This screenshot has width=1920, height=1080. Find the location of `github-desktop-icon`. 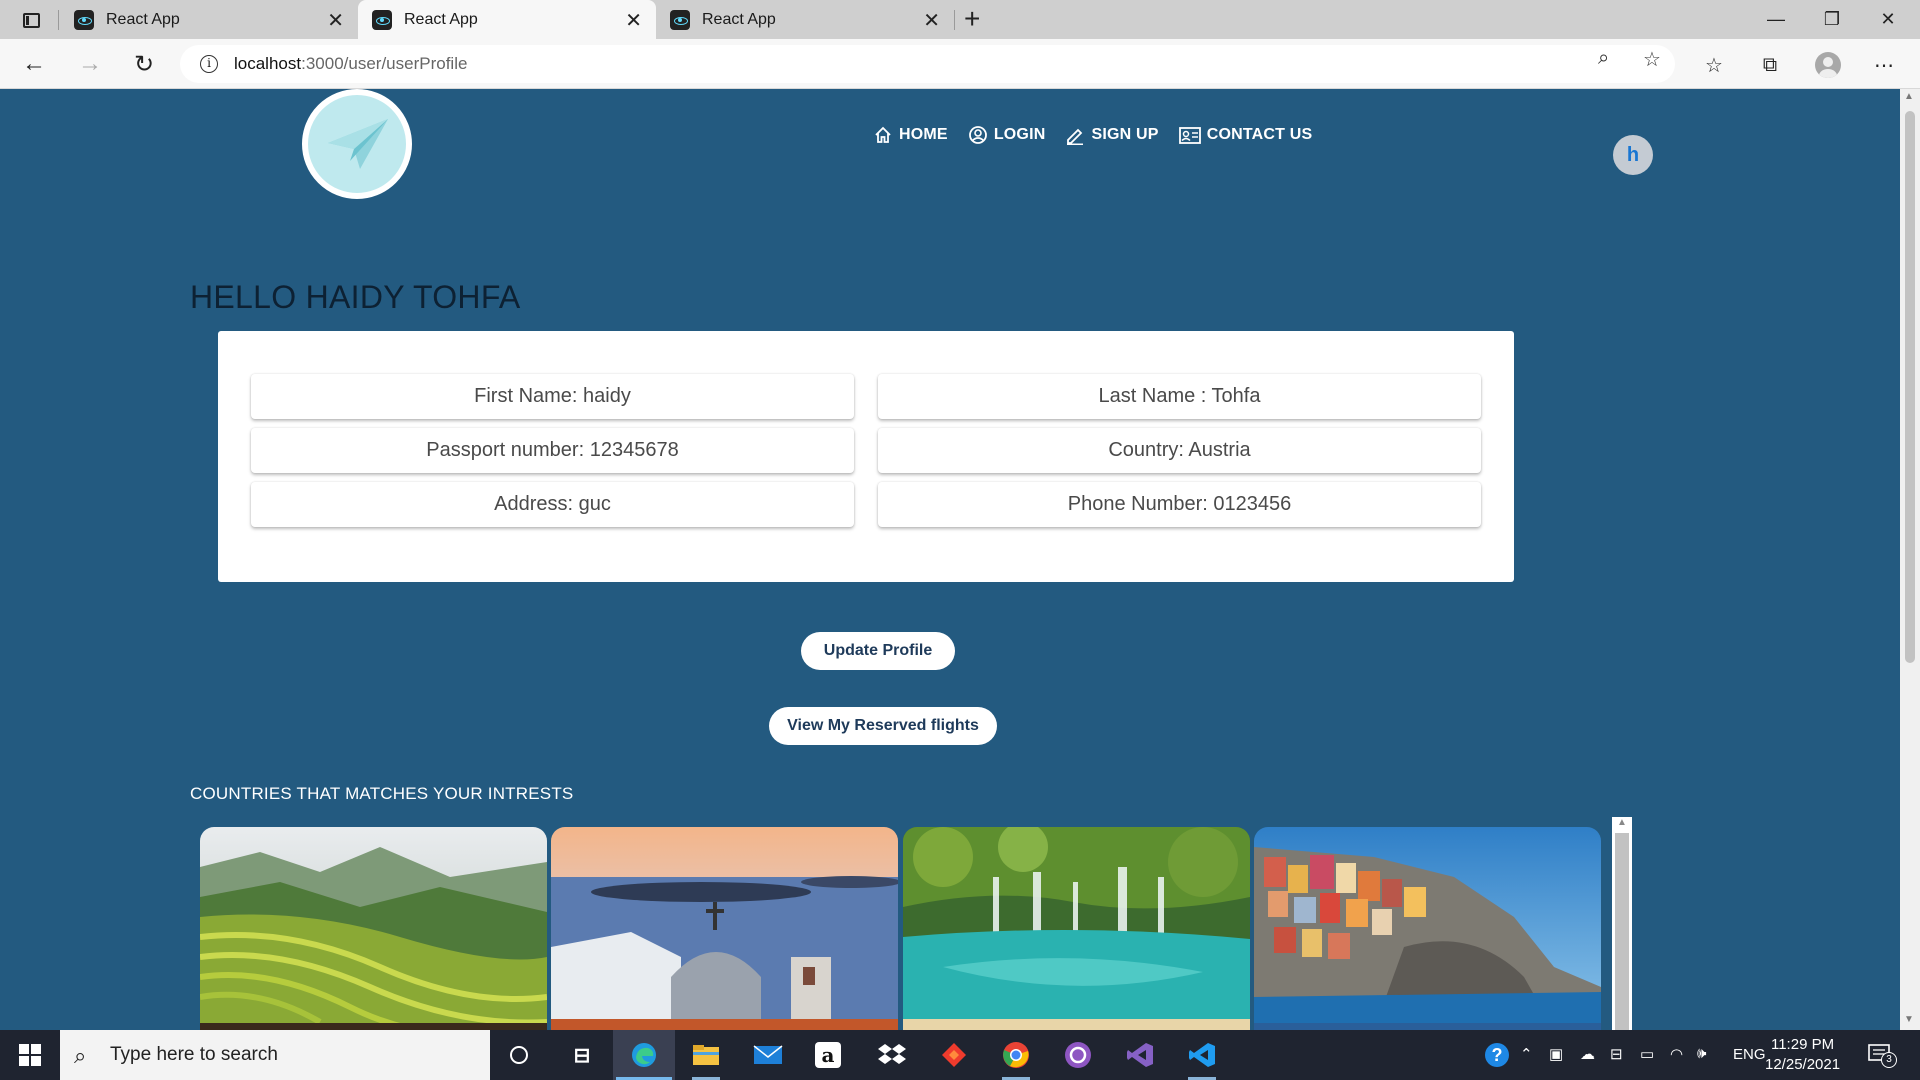

github-desktop-icon is located at coordinates (1078, 1055).